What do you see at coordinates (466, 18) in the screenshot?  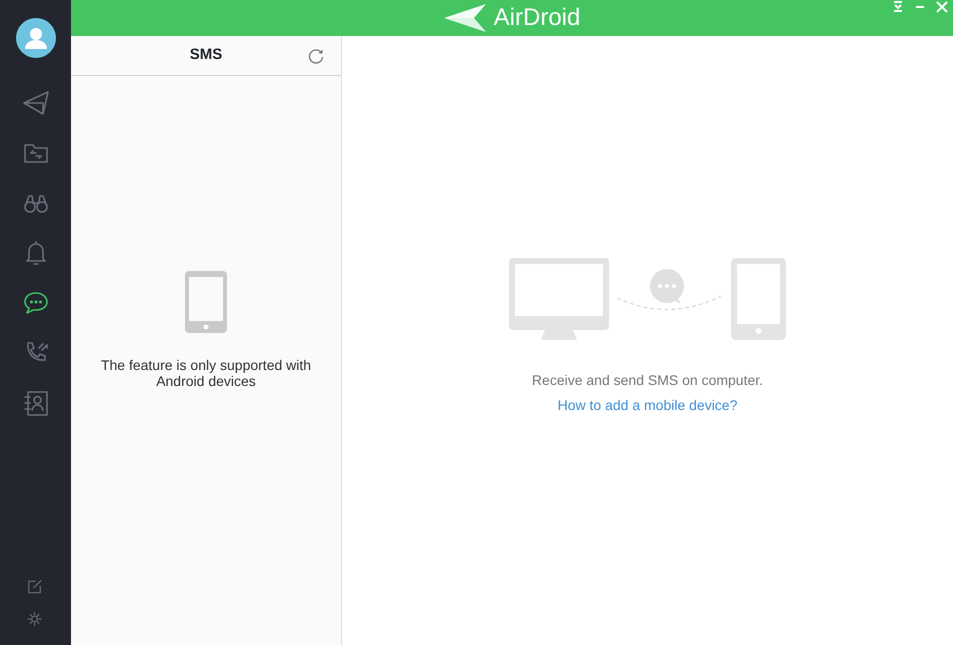 I see `paper-plane-icon` at bounding box center [466, 18].